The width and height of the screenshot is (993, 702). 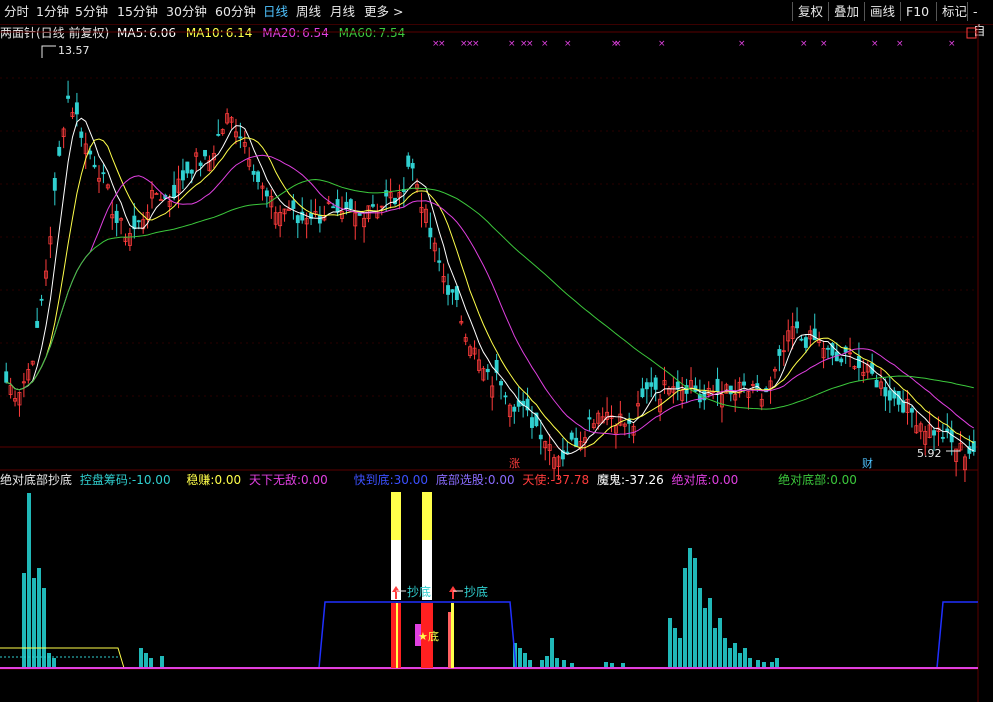 What do you see at coordinates (810, 11) in the screenshot?
I see `fuquan-button: 复权` at bounding box center [810, 11].